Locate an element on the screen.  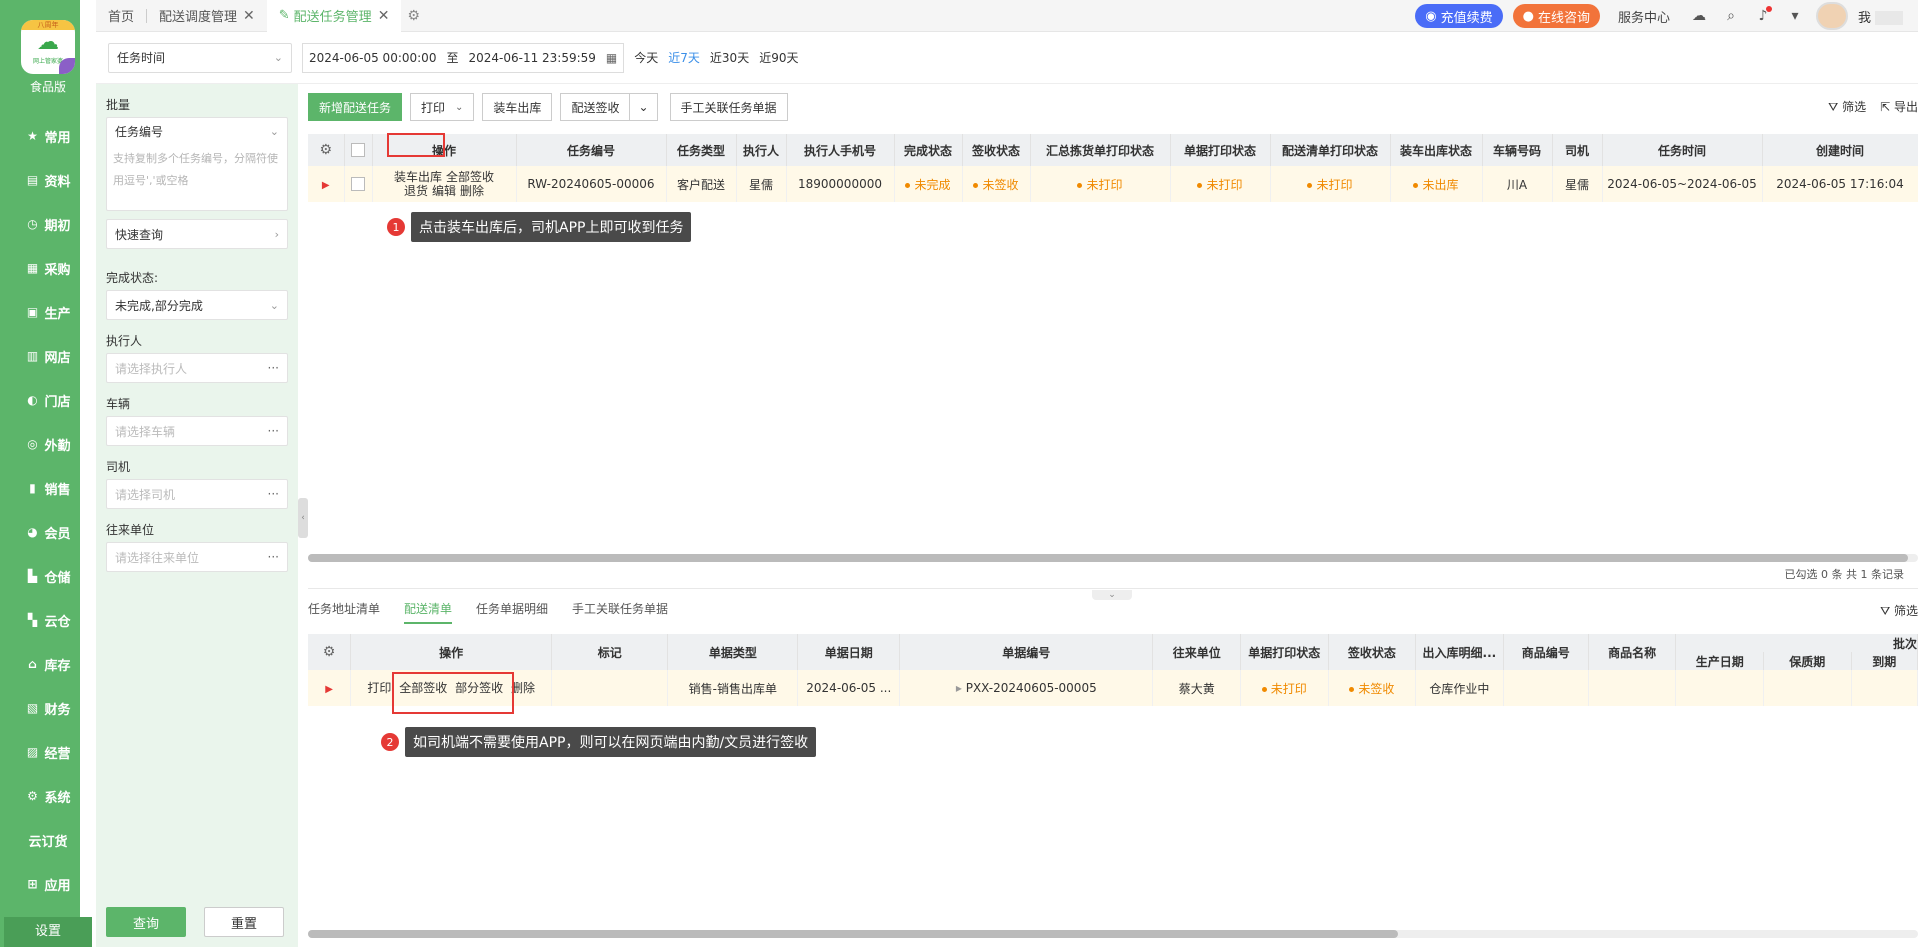
manual-link-task-docs-button: 手工关联任务单据 is located at coordinates (728, 107).